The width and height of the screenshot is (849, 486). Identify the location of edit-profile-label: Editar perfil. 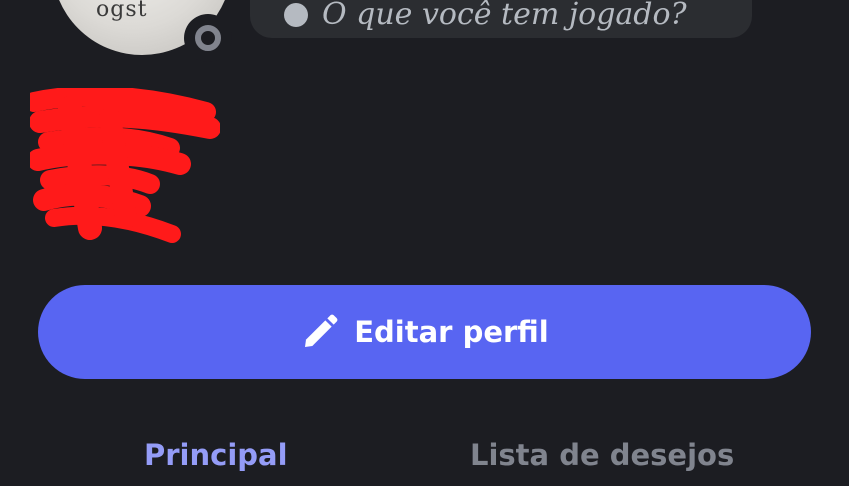
(451, 332).